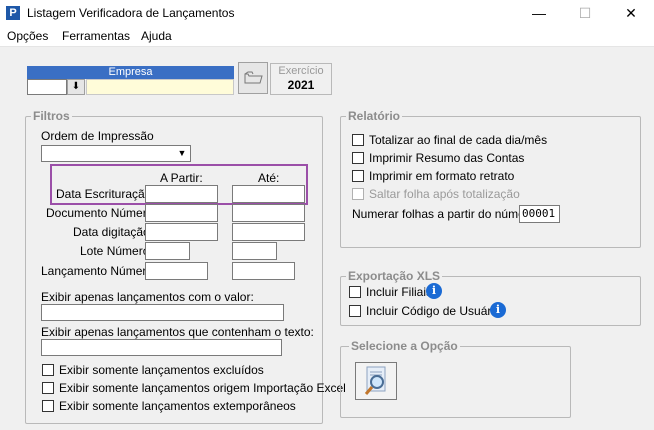 This screenshot has width=654, height=430. Describe the element at coordinates (447, 158) in the screenshot. I see `resumo-contas-label: Imprimir Resumo das Contas` at that location.